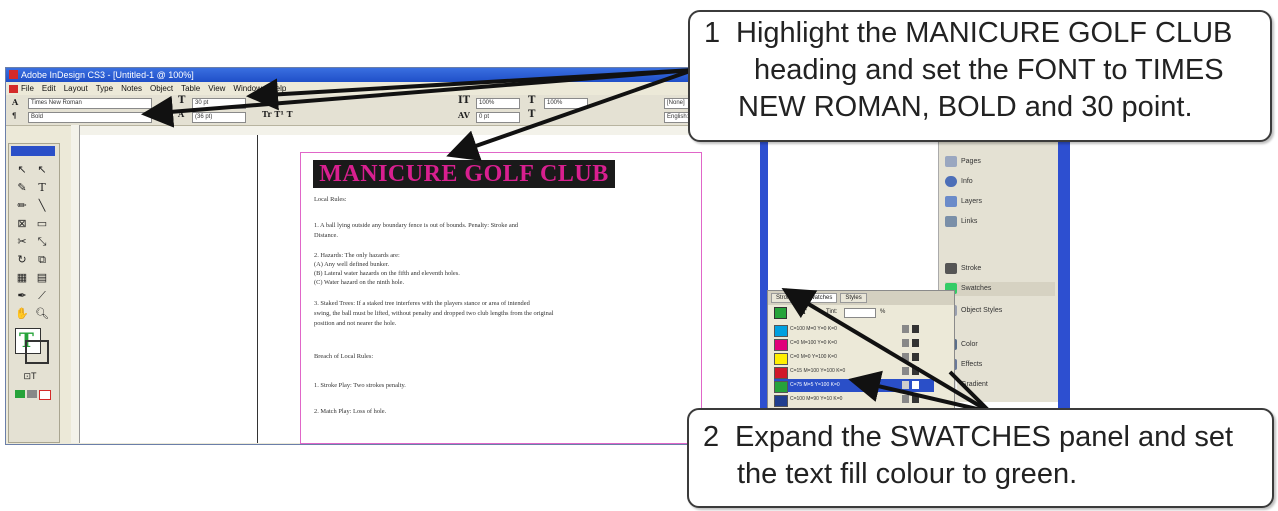 The image size is (1278, 511). What do you see at coordinates (712, 33) in the screenshot?
I see `step-1-number: 1` at bounding box center [712, 33].